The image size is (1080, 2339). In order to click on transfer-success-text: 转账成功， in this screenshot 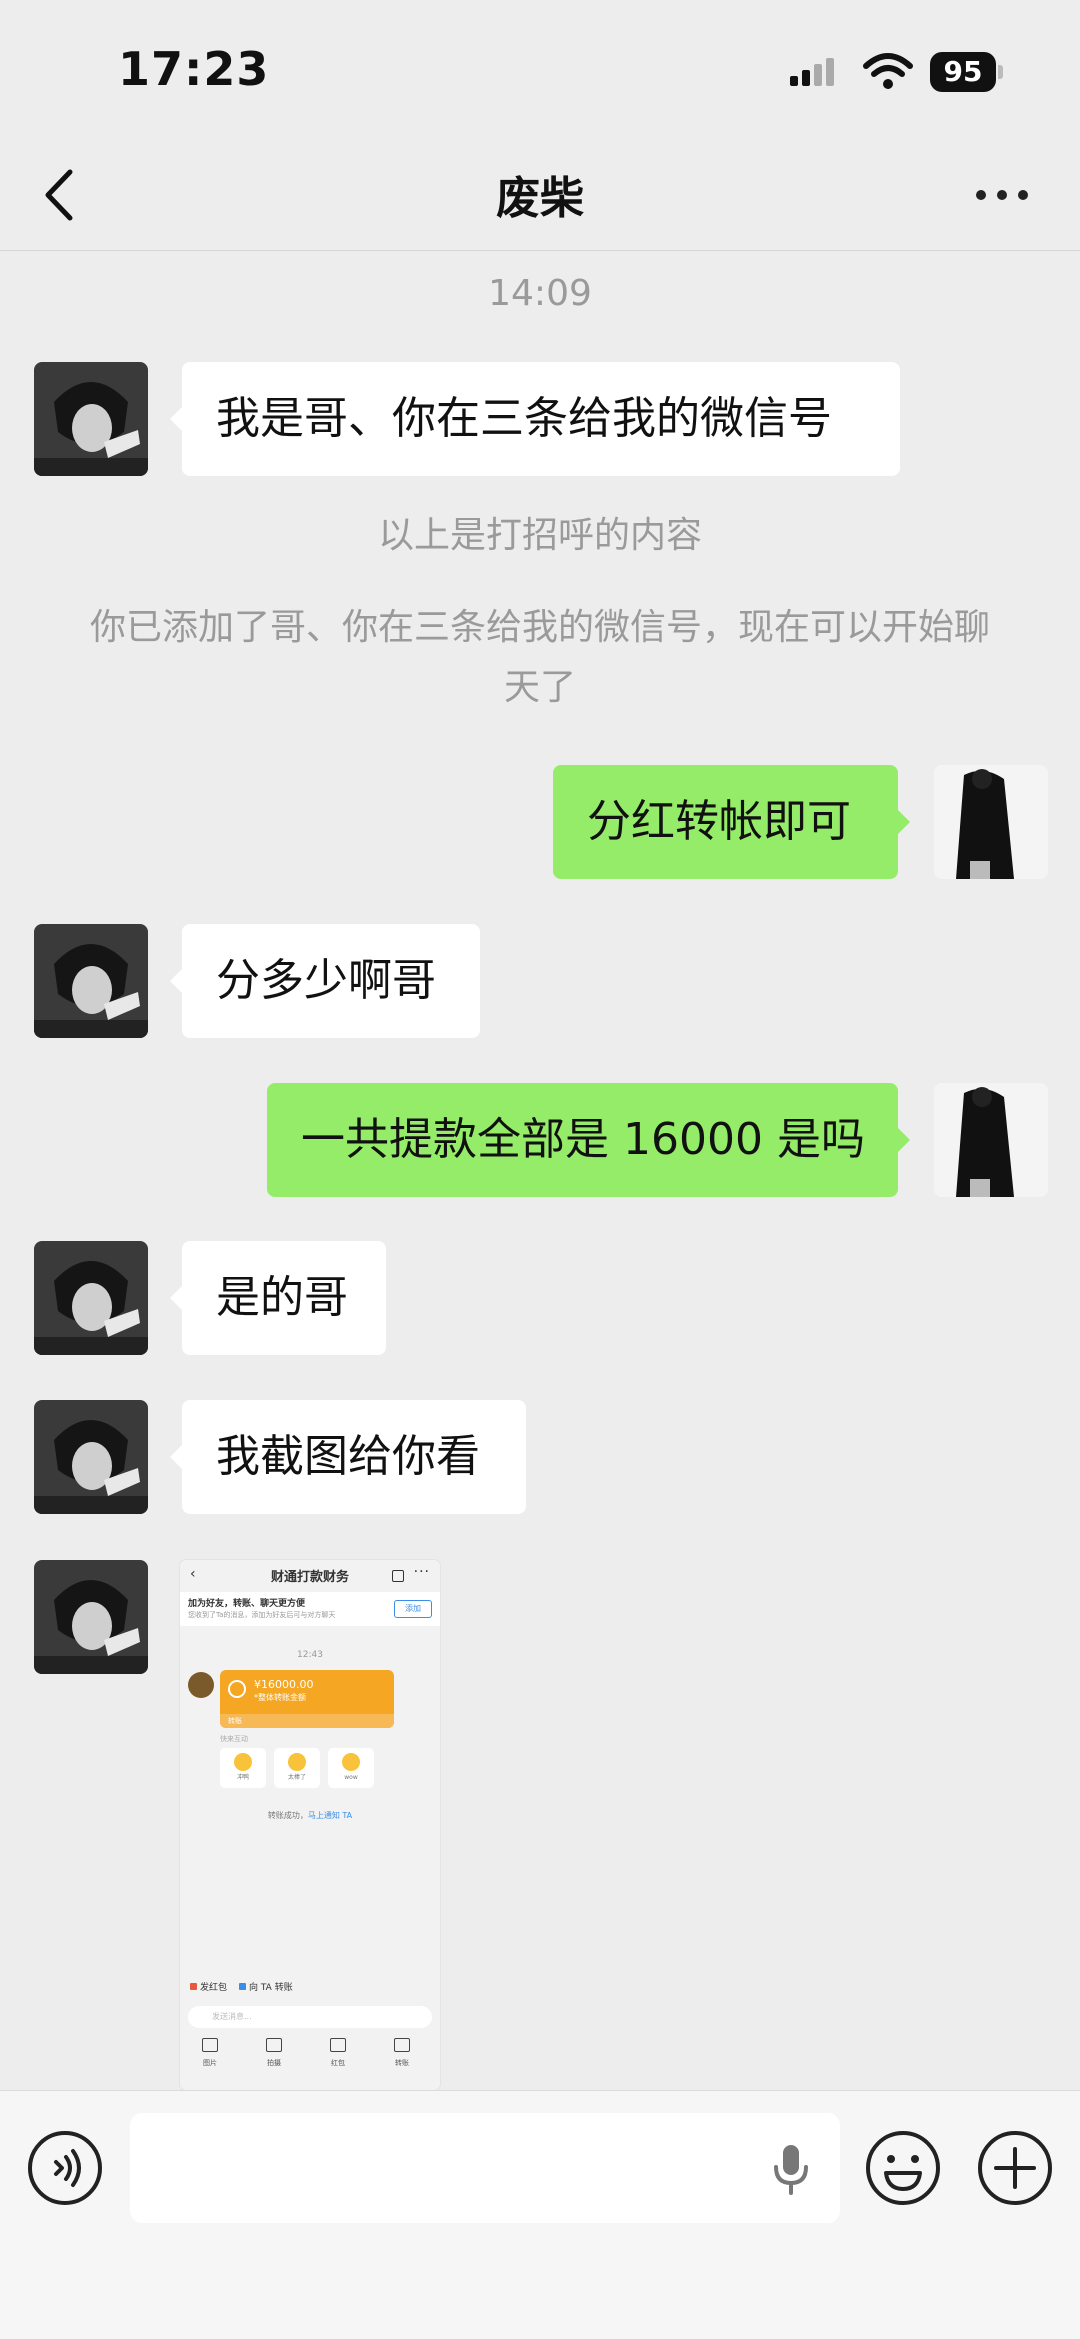, I will do `click(287, 1815)`.